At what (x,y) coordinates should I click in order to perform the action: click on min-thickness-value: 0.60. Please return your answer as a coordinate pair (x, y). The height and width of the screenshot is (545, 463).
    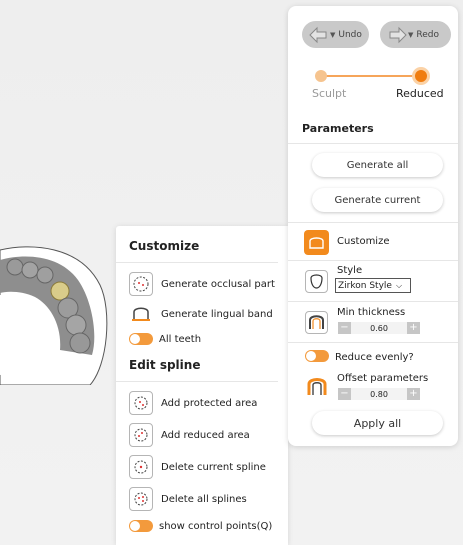
    Looking at the image, I should click on (379, 328).